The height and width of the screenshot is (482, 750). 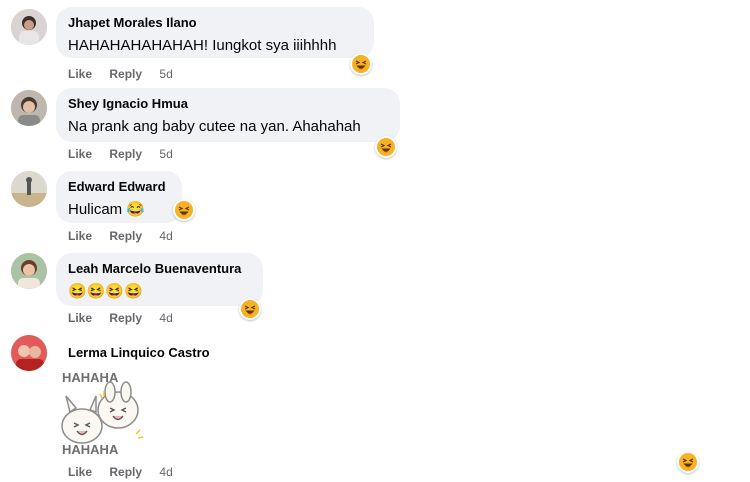 I want to click on comment-author: Jhapet Morales Ilano, so click(x=215, y=22).